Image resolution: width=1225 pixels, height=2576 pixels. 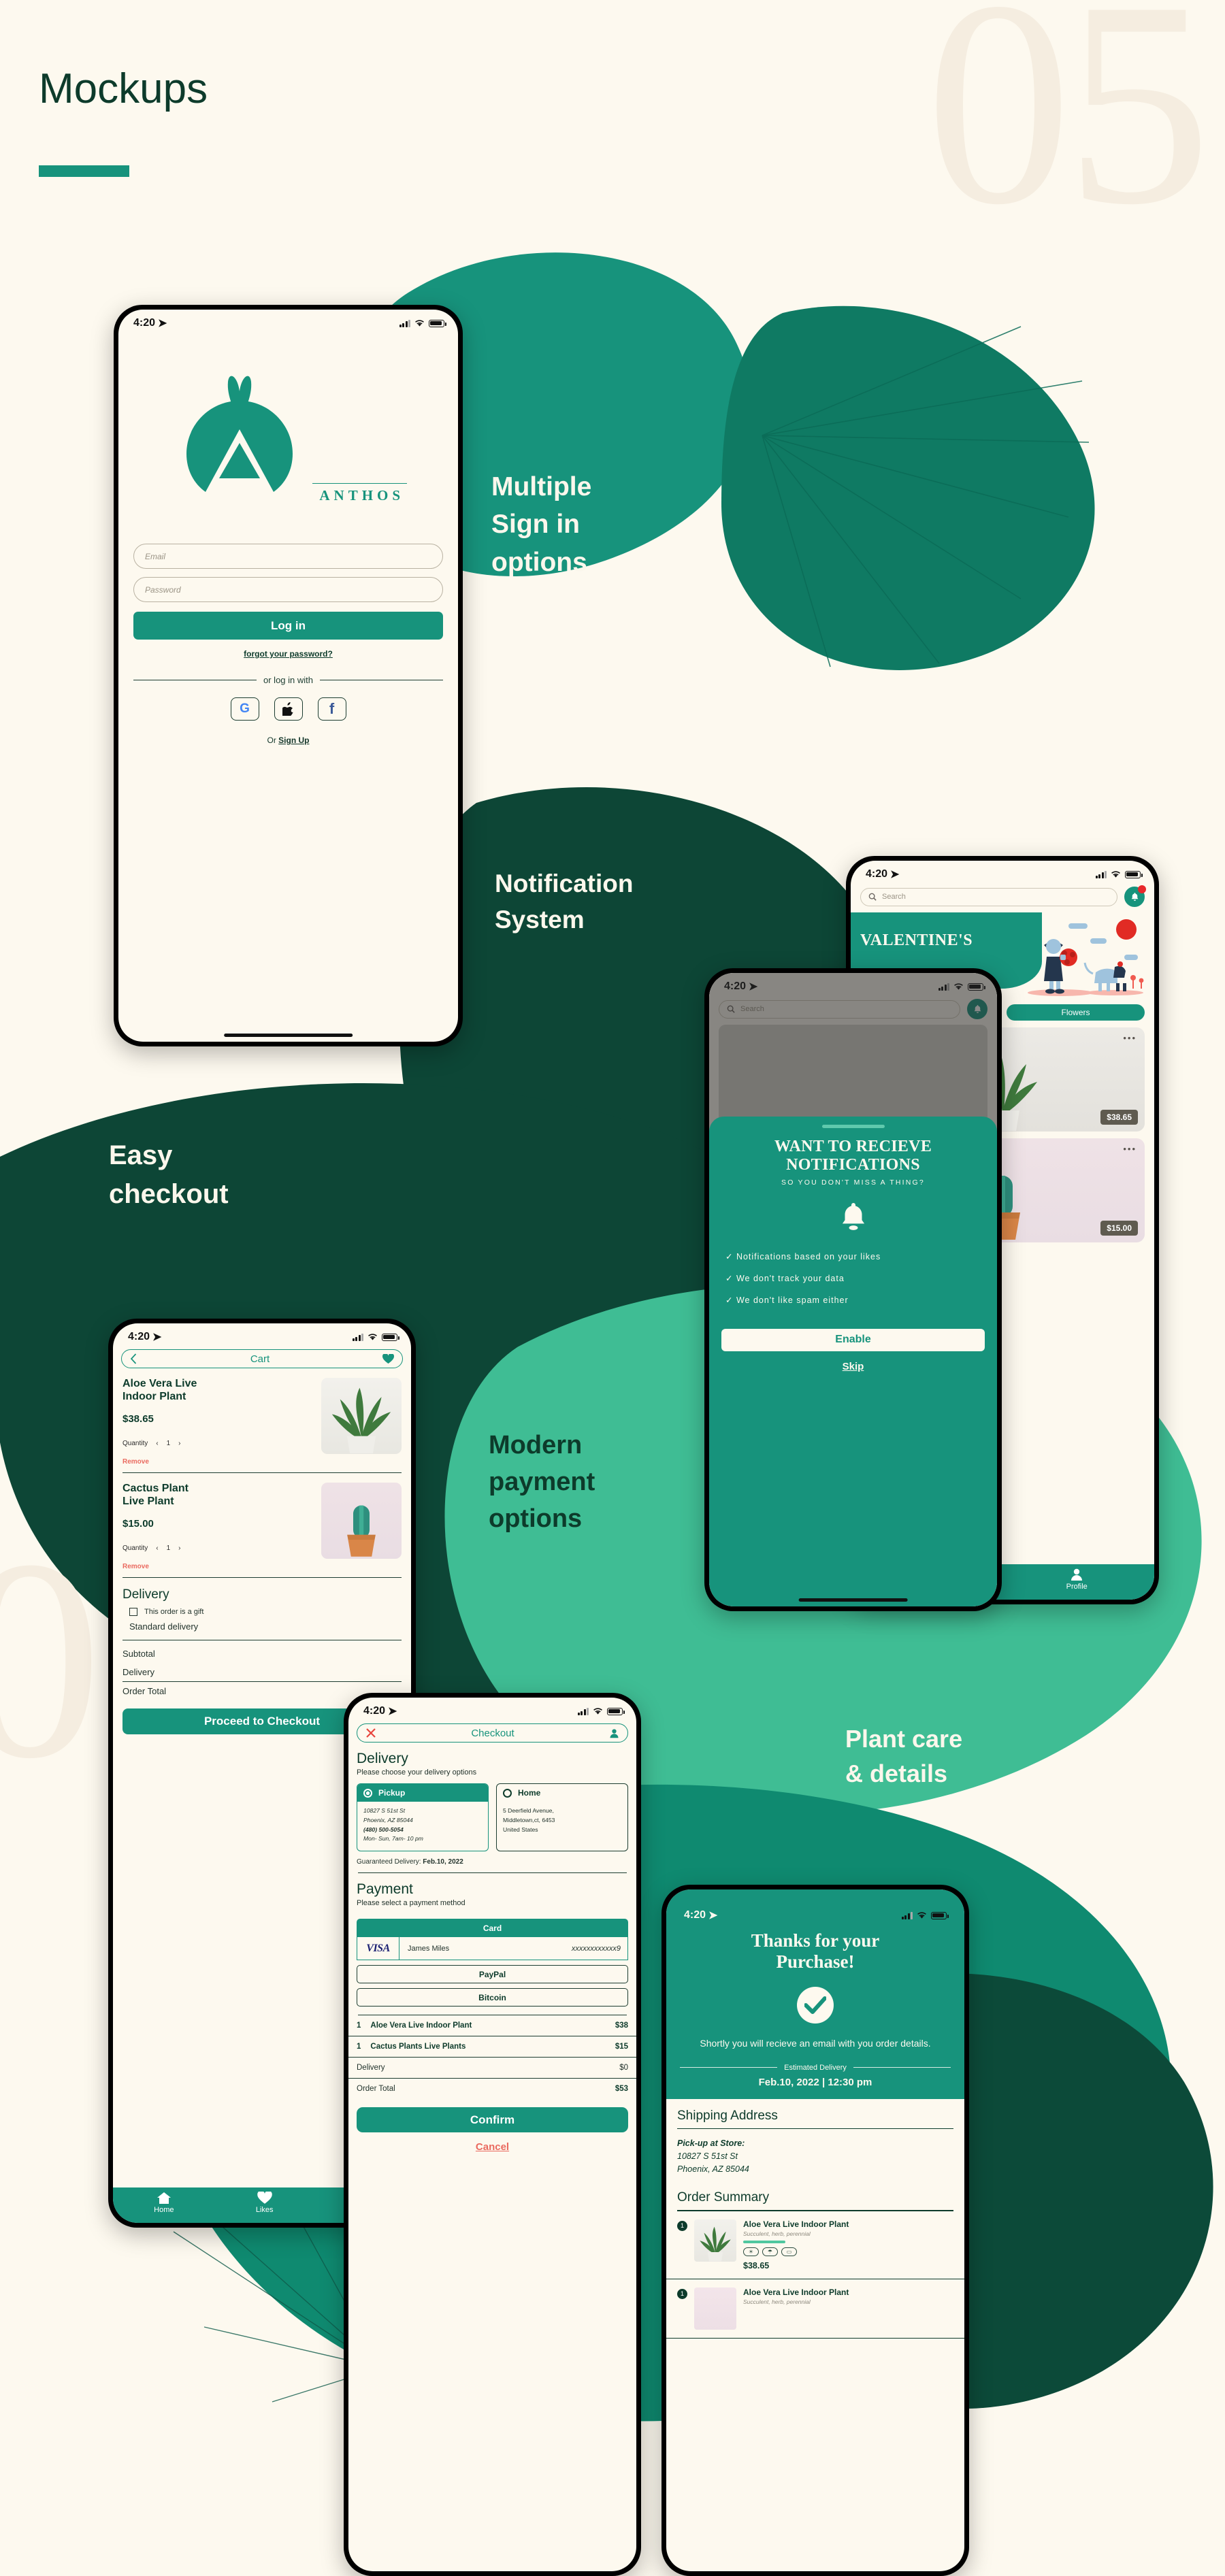 What do you see at coordinates (757, 2265) in the screenshot?
I see `item-price: $38.65` at bounding box center [757, 2265].